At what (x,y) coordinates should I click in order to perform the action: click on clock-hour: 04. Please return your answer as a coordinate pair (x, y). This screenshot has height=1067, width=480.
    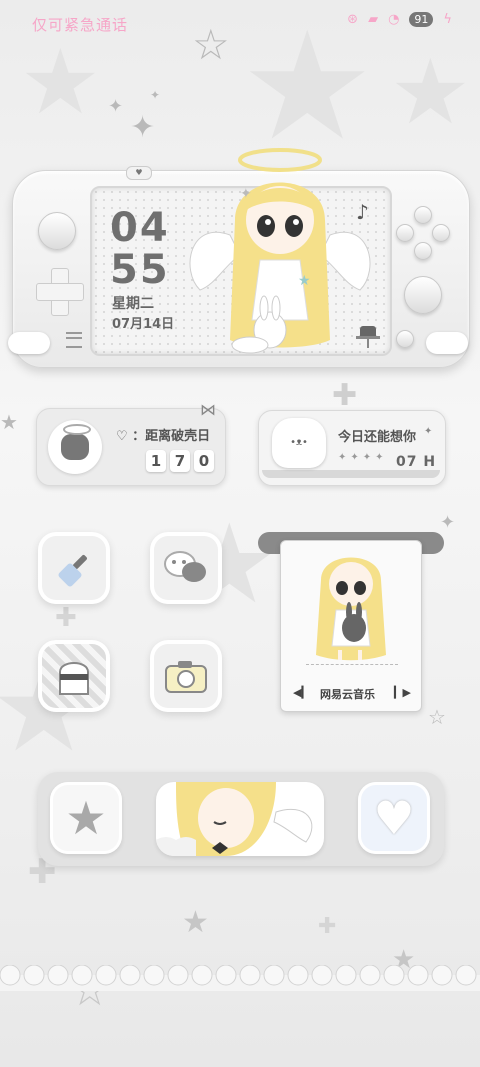
    Looking at the image, I should click on (140, 228).